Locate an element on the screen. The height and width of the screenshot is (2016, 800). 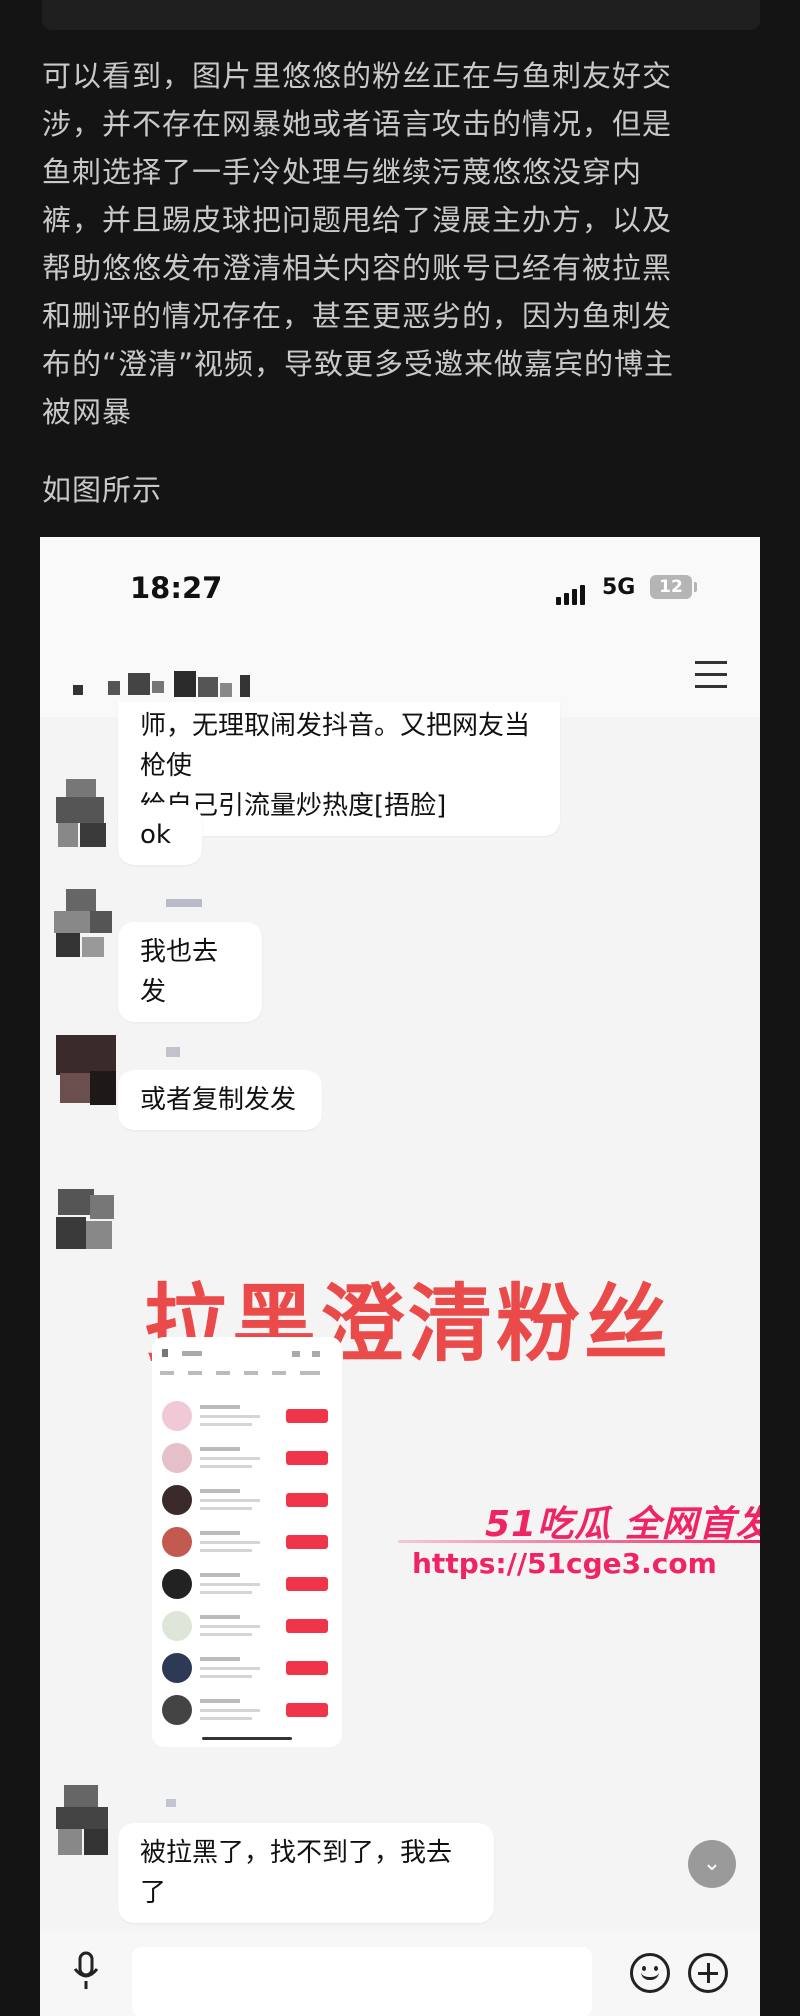
article-line: 鱼刺选择了一手冷处理与继续污蔑悠悠没穿内 is located at coordinates (342, 172).